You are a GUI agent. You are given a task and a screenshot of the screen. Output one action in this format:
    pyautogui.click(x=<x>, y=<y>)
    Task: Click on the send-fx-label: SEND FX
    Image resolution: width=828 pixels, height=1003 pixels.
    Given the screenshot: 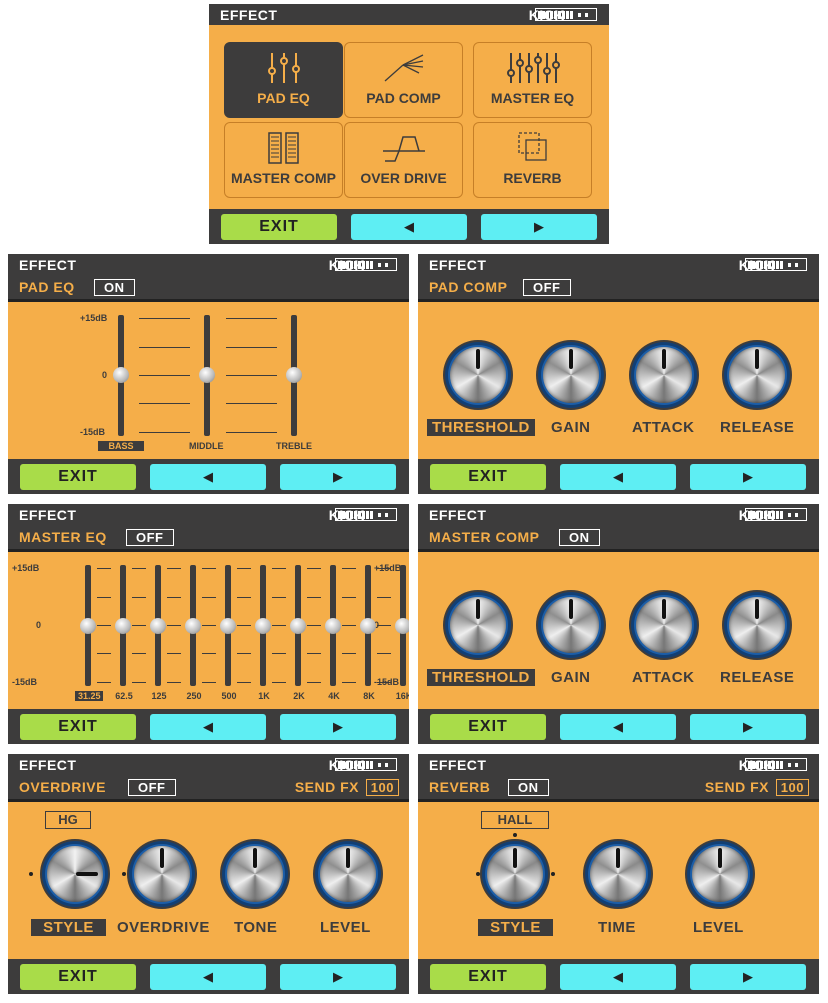 What is the action you would take?
    pyautogui.click(x=736, y=787)
    